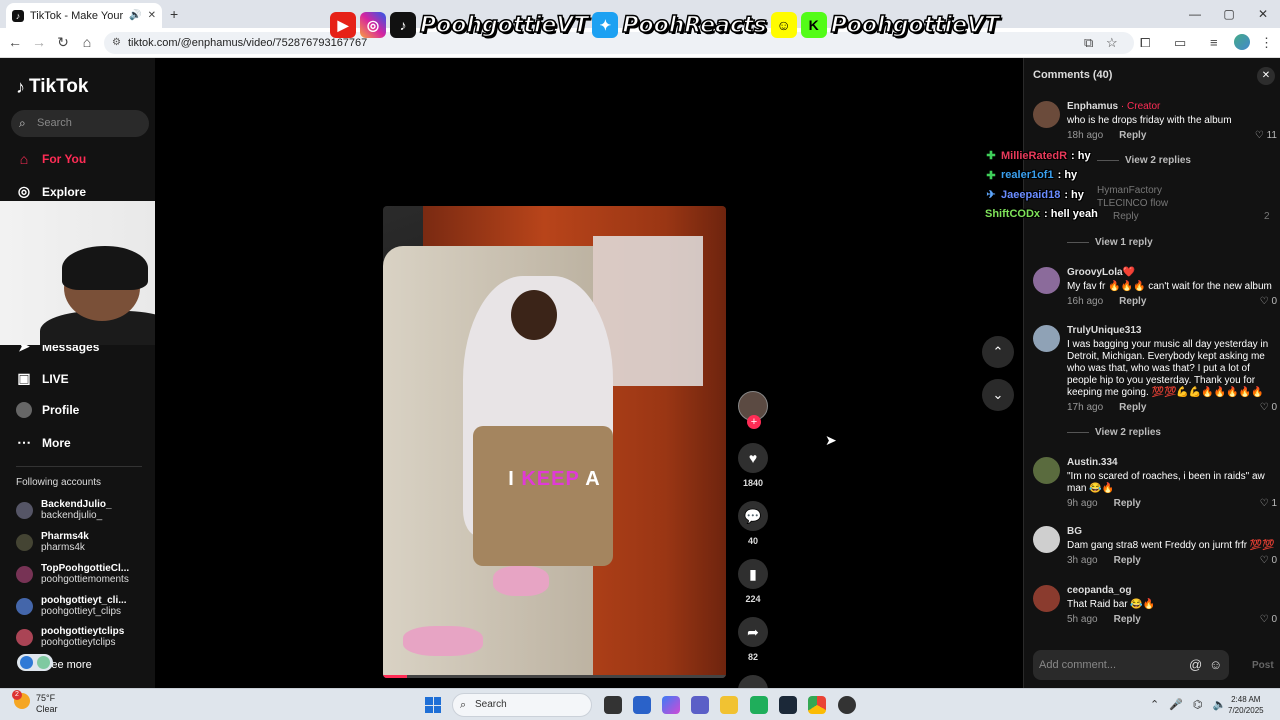 Image resolution: width=1280 pixels, height=720 pixels. What do you see at coordinates (998, 352) in the screenshot?
I see `previous-video-button: ⌃` at bounding box center [998, 352].